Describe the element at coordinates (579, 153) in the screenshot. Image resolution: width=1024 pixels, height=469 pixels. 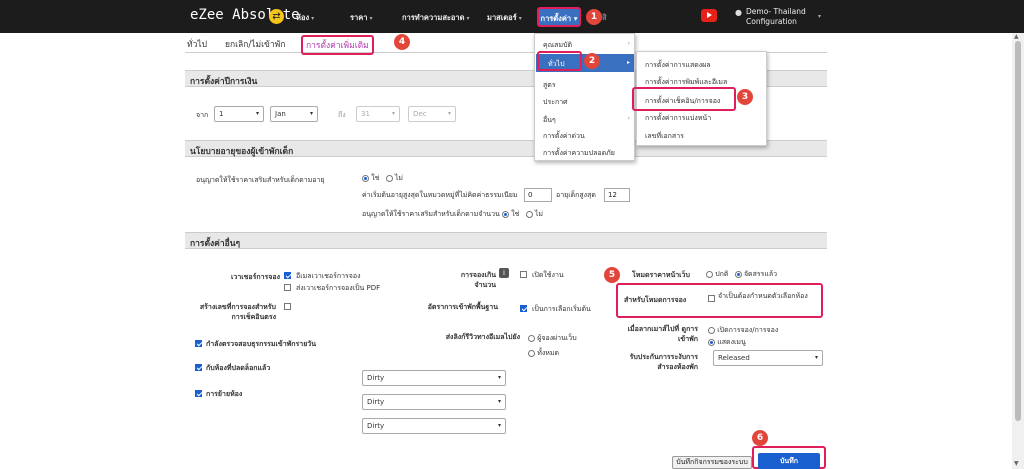
I see `menu-item-security: การตั้งค่าความปลอดภัย` at that location.